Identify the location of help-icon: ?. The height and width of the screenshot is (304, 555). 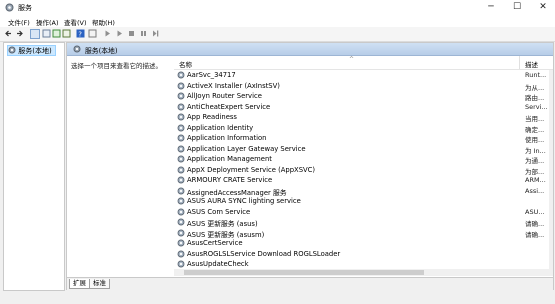
(80, 33).